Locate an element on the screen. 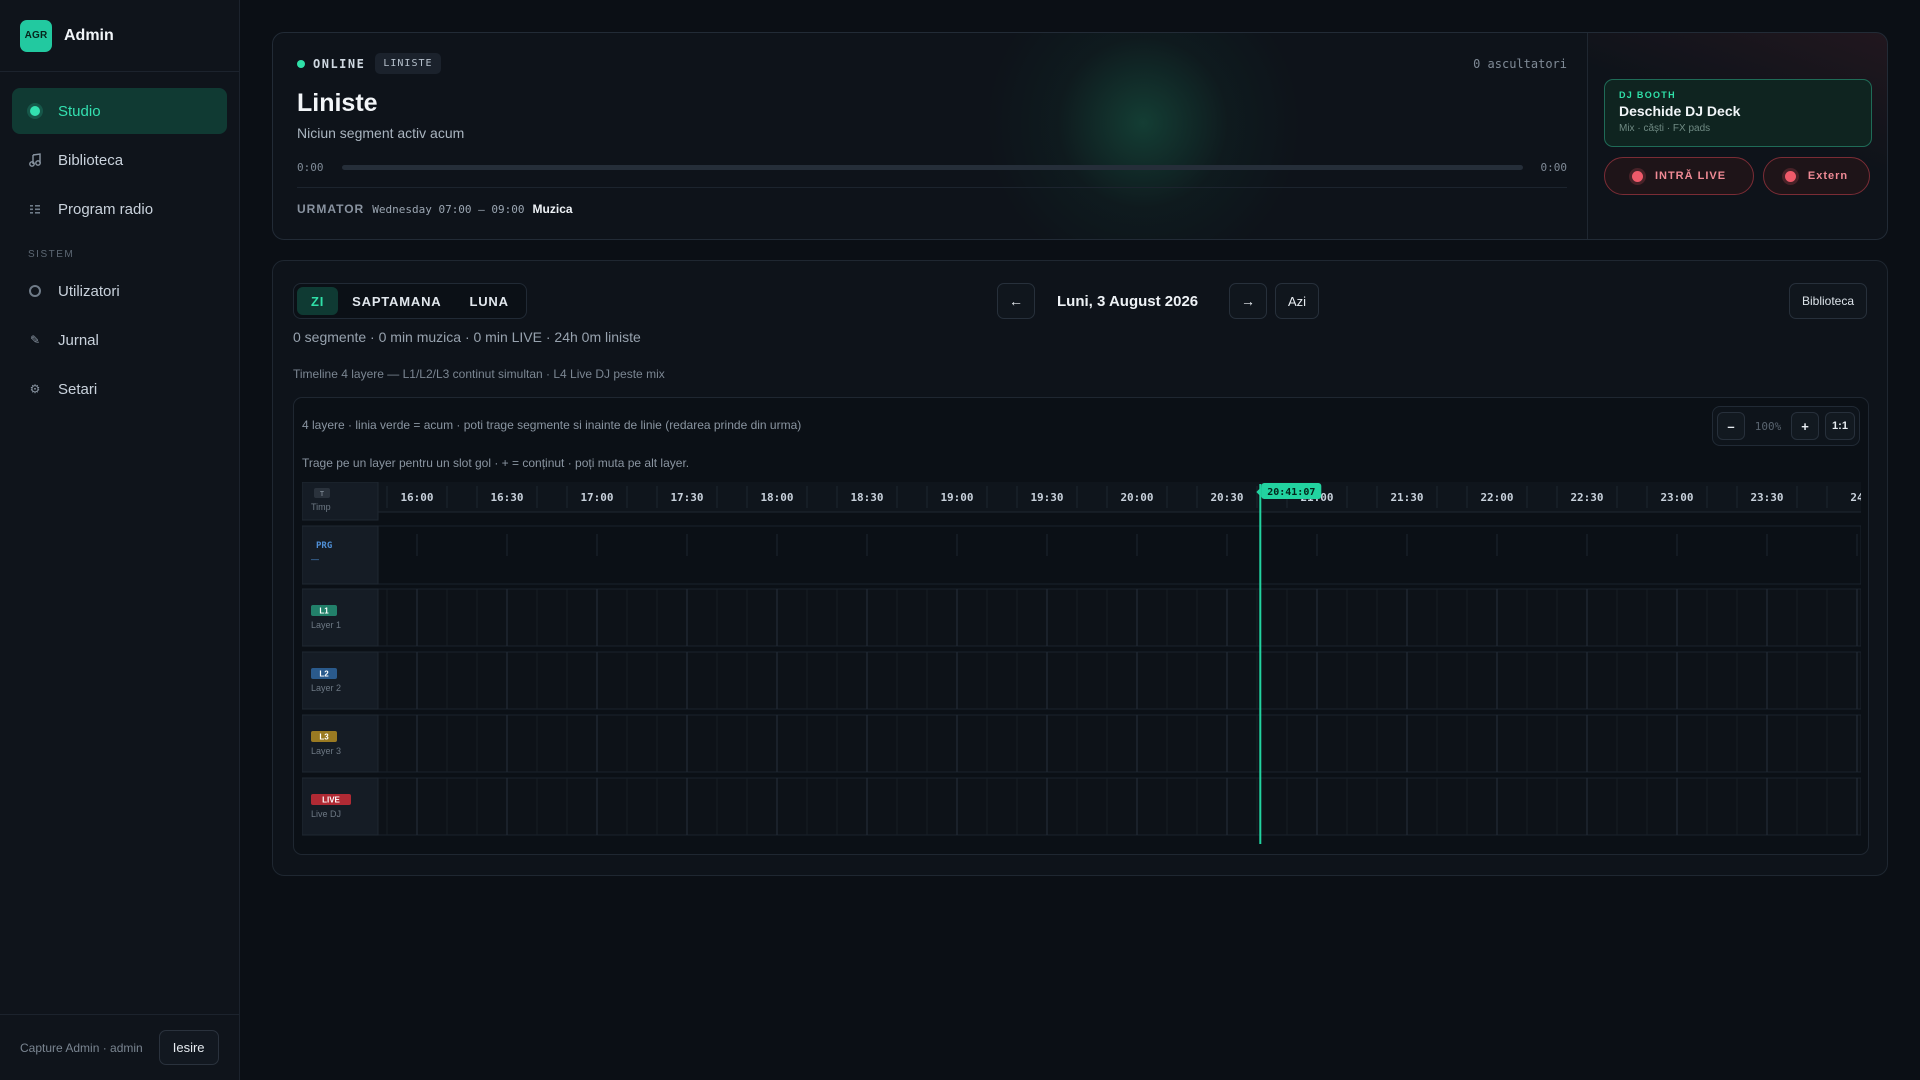 This screenshot has height=1080, width=1920. time-tick-label: 22:00 is located at coordinates (1496, 497).